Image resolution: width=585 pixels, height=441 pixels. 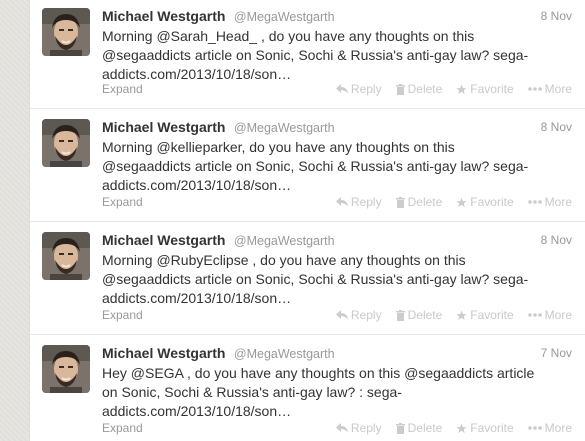 I want to click on tweet-header: Michael Westgarth @MegaWestgarth 7 Nov, so click(x=337, y=355).